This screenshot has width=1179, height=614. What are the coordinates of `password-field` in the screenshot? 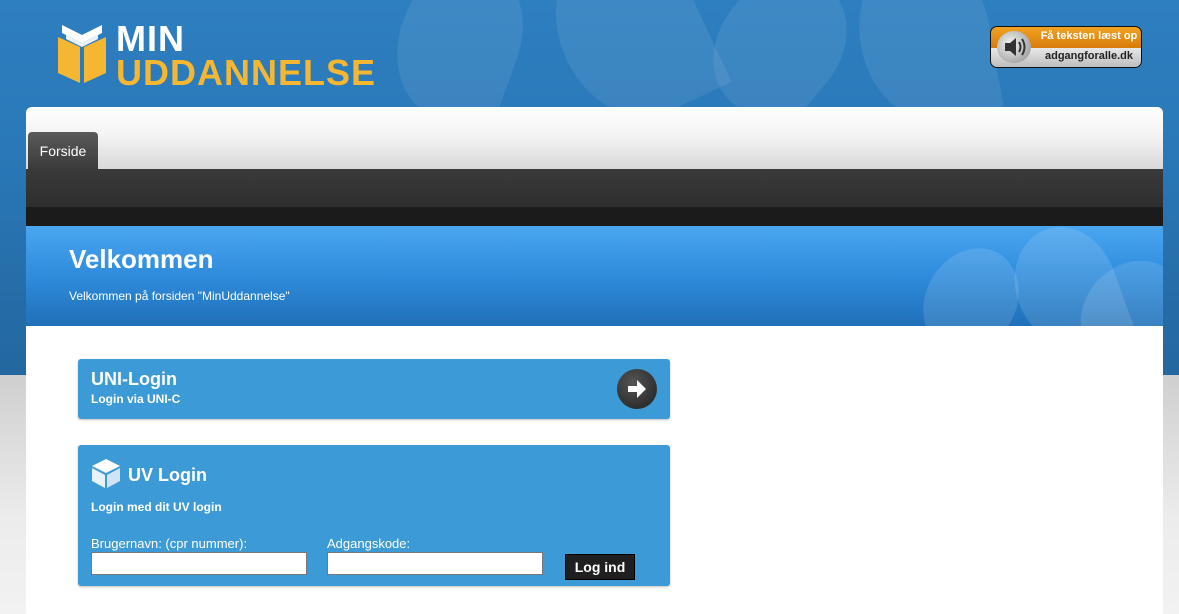 It's located at (435, 563).